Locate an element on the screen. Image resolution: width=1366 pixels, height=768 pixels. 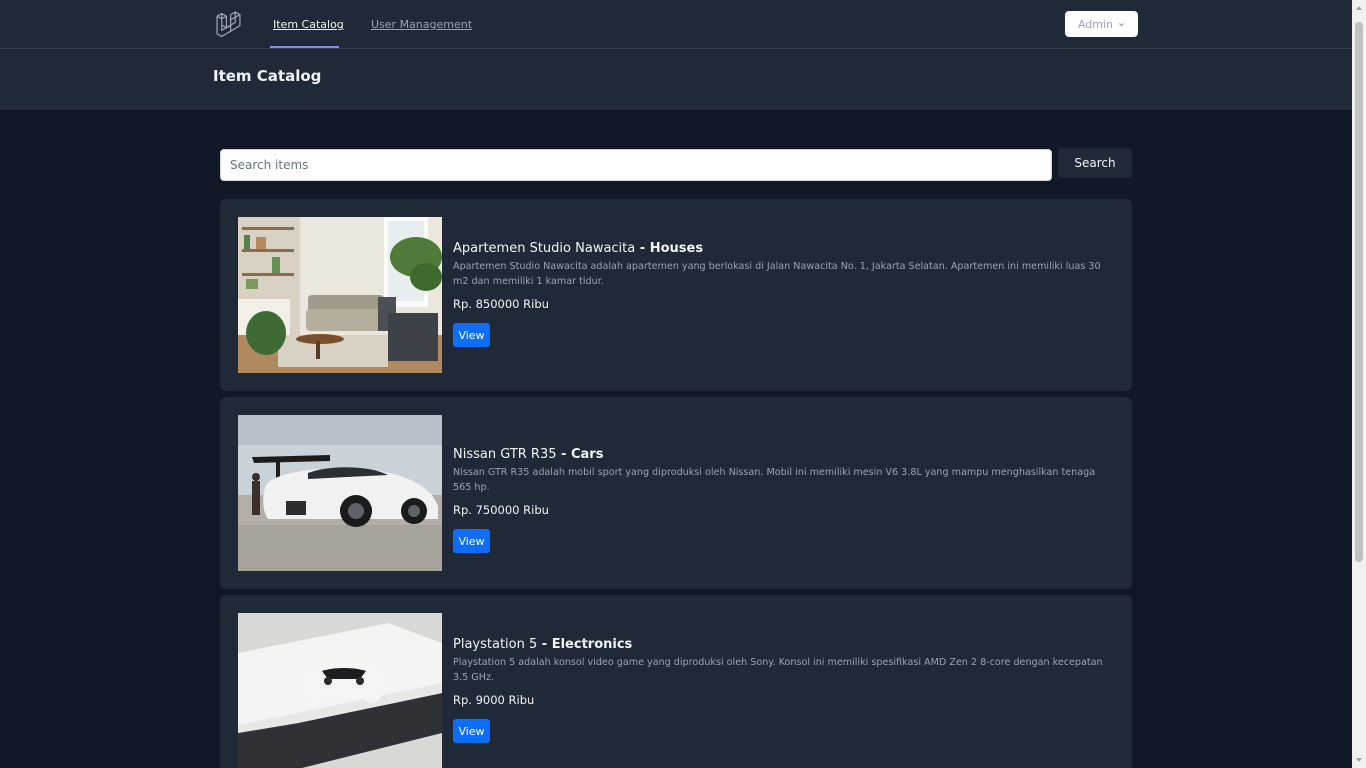
item-category: Electronics is located at coordinates (592, 644).